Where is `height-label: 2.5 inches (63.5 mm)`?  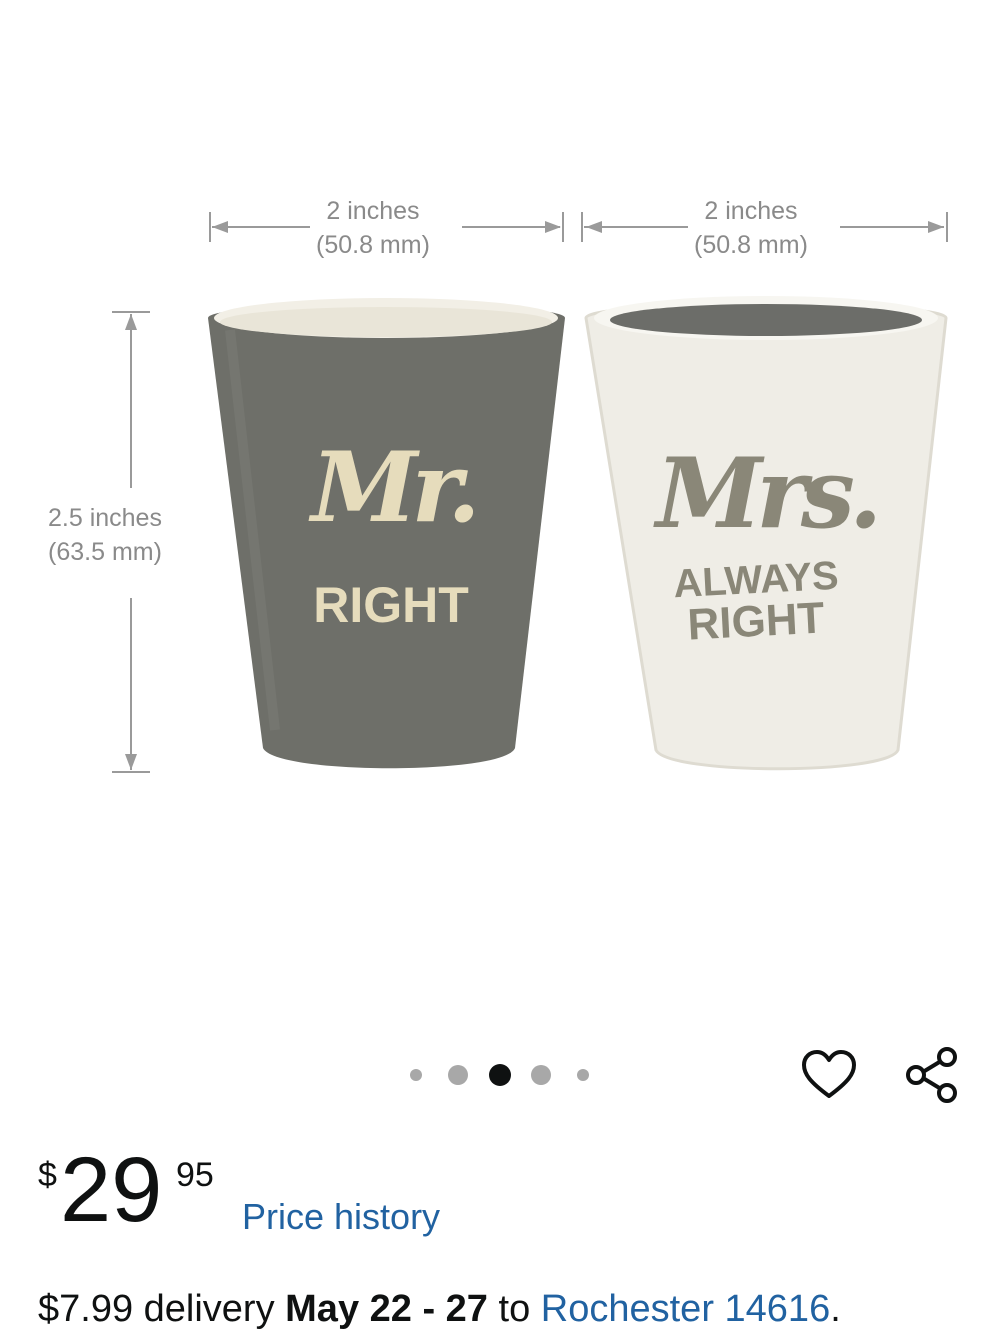 height-label: 2.5 inches (63.5 mm) is located at coordinates (105, 535).